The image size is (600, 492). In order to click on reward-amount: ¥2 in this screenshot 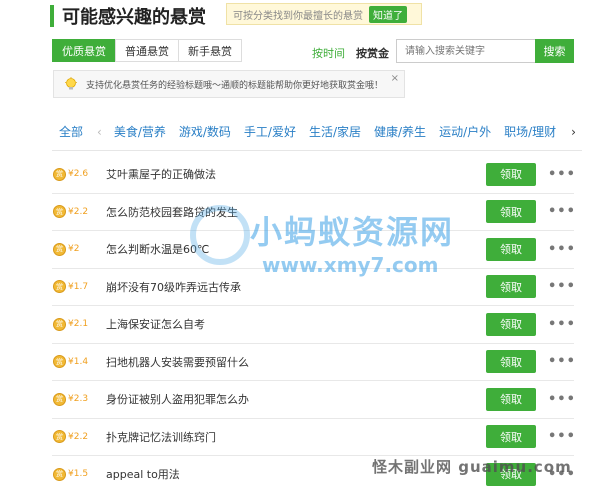, I will do `click(74, 249)`.